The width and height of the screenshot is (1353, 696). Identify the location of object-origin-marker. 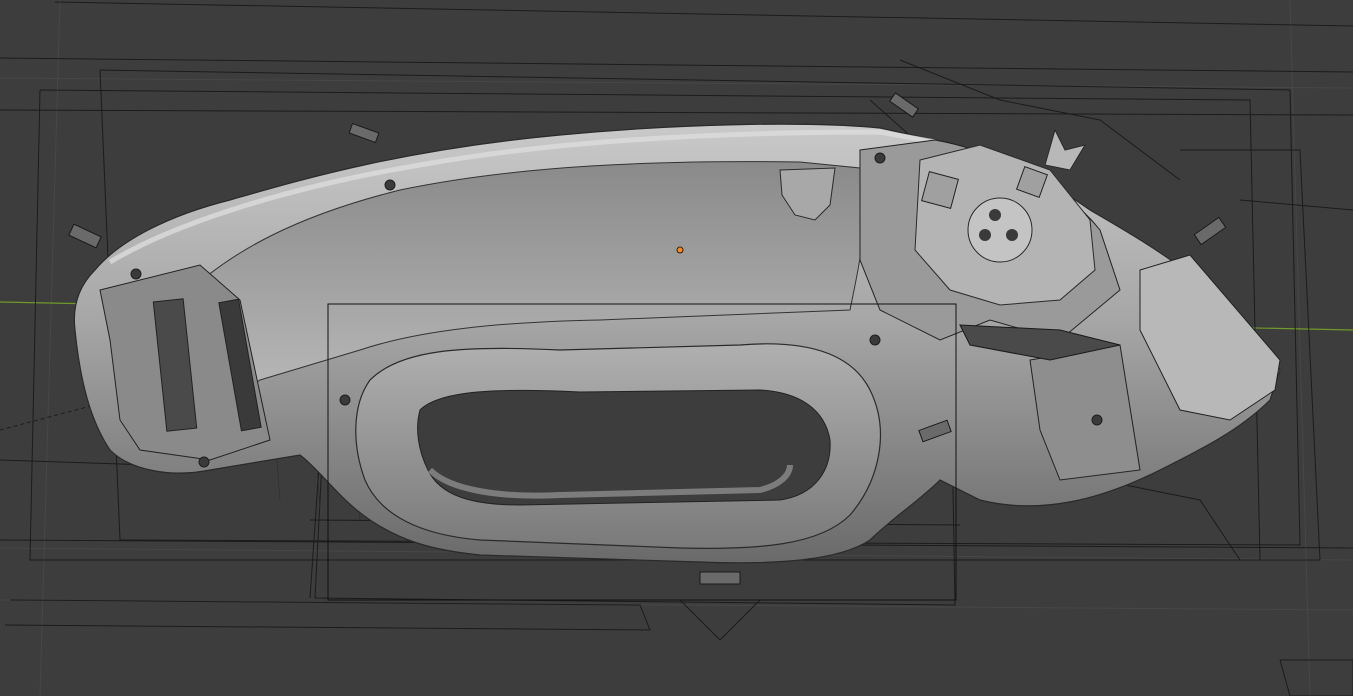
(680, 250).